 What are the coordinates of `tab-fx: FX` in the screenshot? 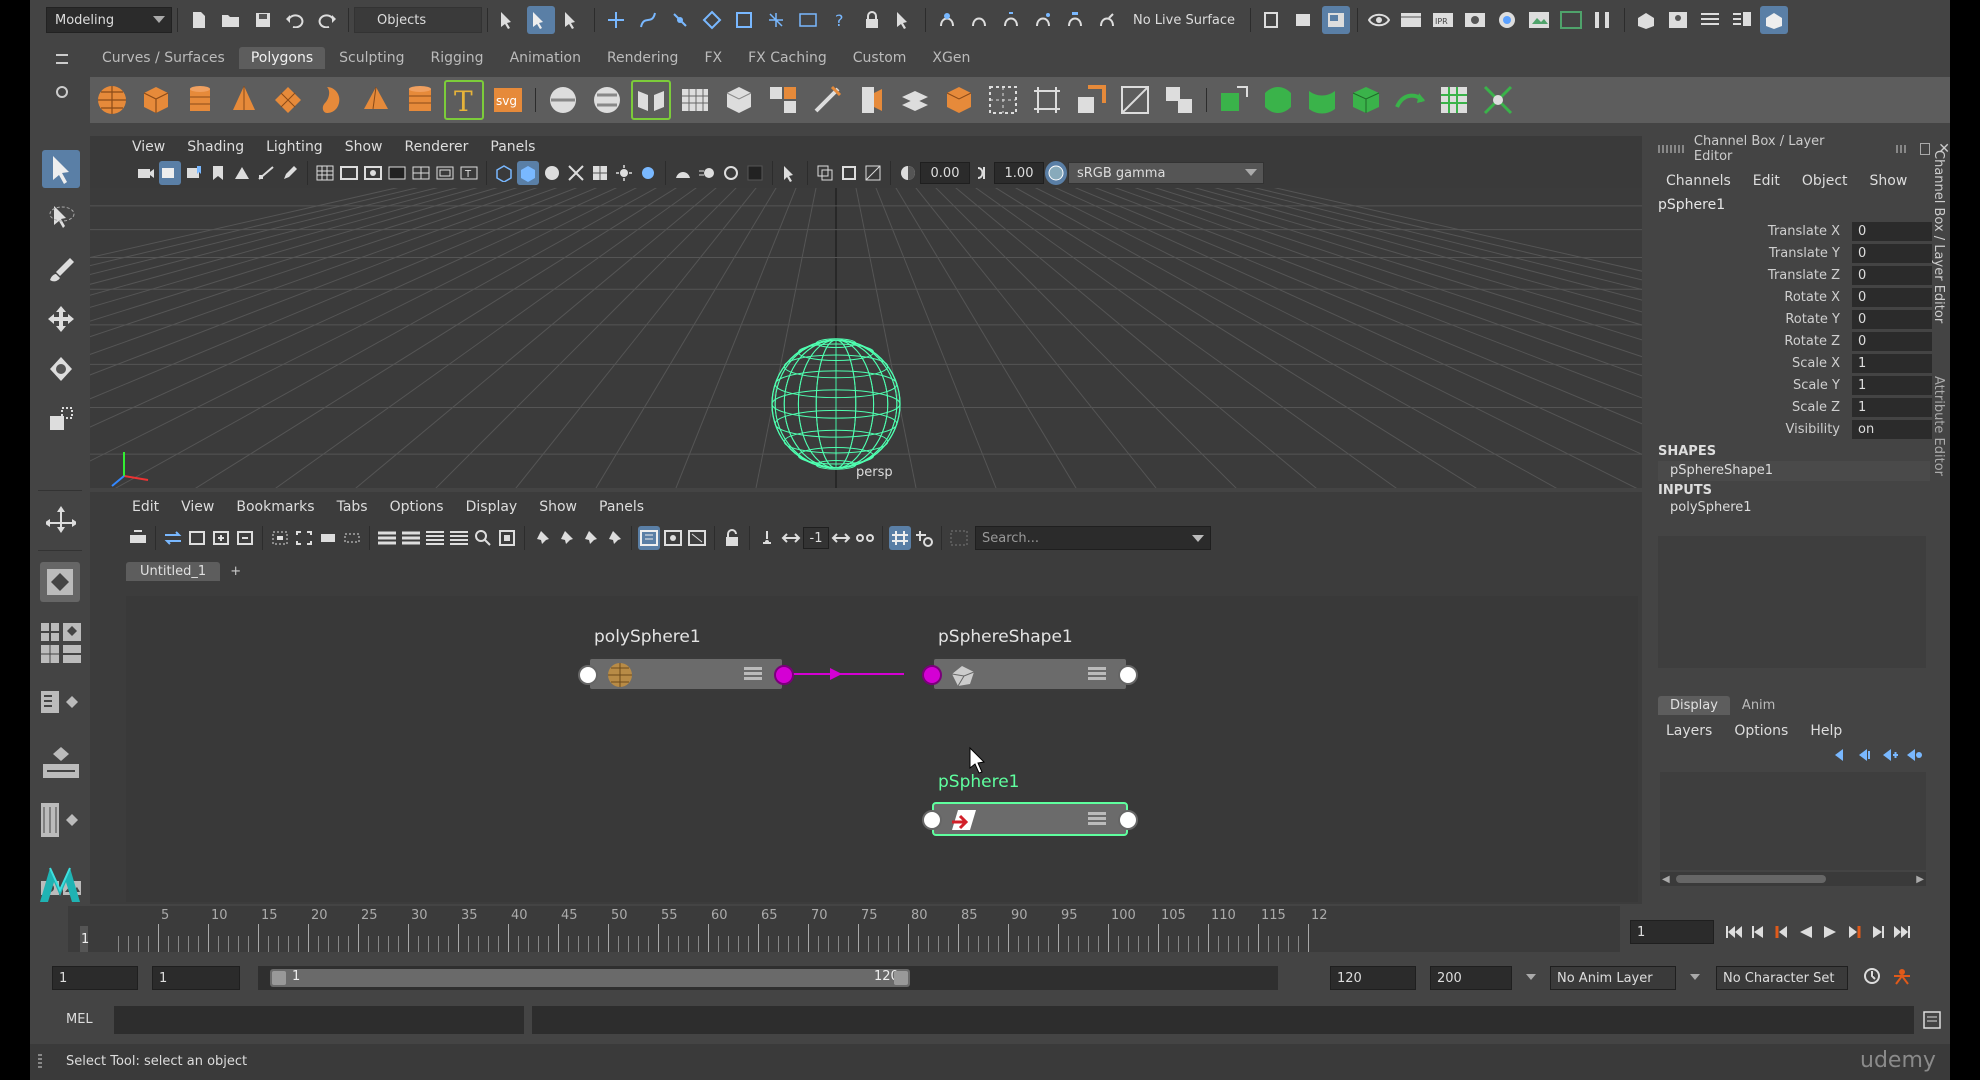 It's located at (713, 58).